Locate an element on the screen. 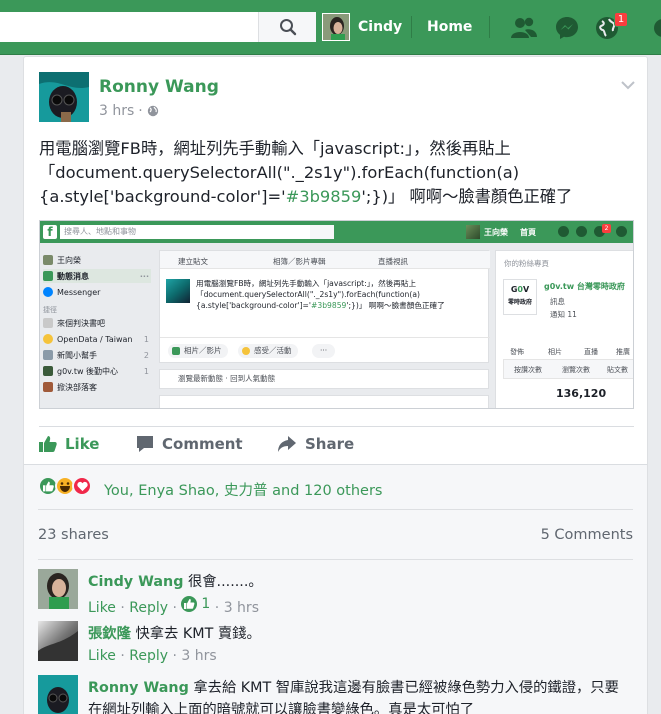 The height and width of the screenshot is (714, 661). top-navigation-bar: Cindy Home 1 is located at coordinates (330, 27).